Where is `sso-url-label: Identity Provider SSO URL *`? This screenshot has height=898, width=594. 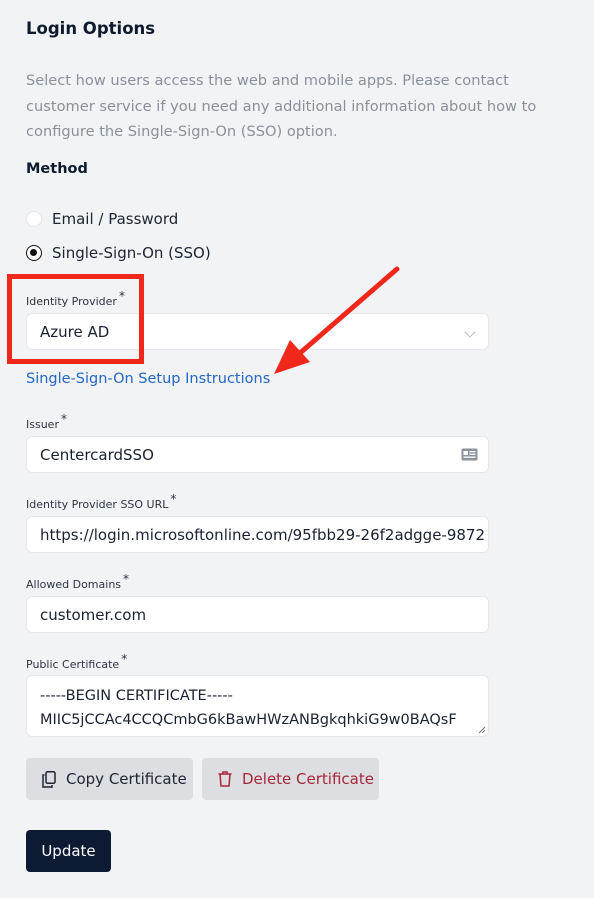 sso-url-label: Identity Provider SSO URL * is located at coordinates (101, 501).